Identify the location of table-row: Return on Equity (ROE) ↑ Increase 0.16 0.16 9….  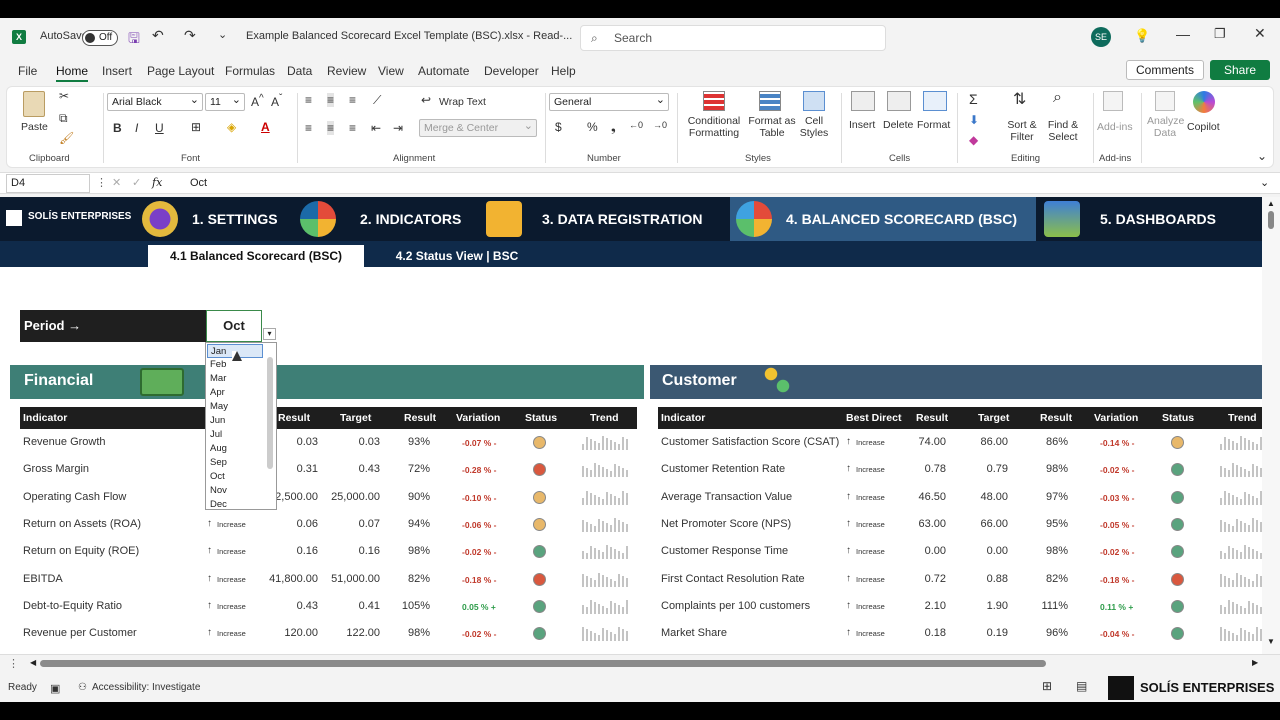
(328, 551).